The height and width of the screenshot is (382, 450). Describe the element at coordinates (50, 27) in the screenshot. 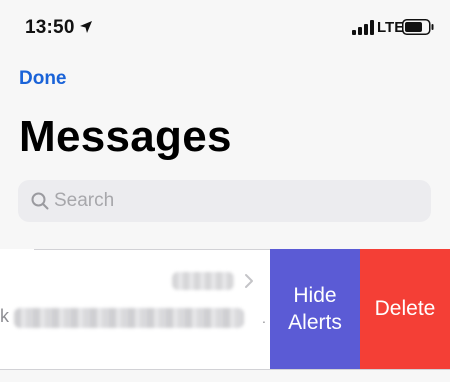

I see `status-time: 13:50` at that location.